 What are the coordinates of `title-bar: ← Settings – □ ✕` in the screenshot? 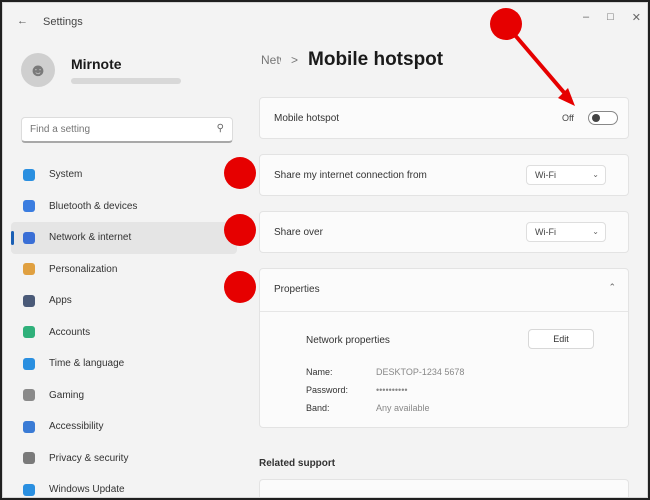 It's located at (325, 21).